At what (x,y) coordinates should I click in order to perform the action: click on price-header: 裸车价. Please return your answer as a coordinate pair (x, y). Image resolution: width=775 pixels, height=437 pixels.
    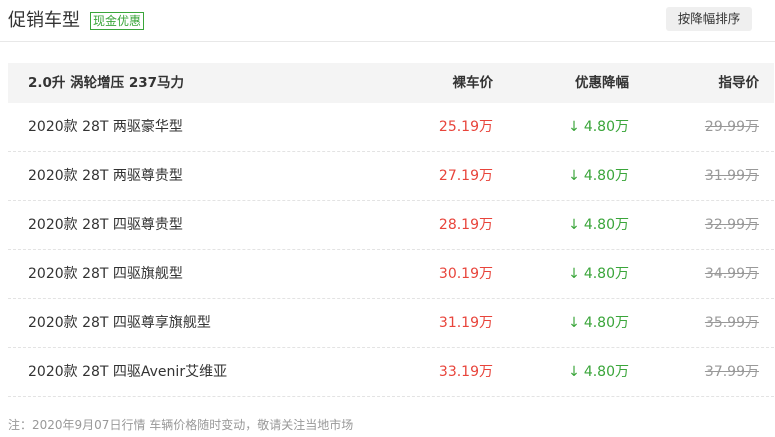
    Looking at the image, I should click on (473, 83).